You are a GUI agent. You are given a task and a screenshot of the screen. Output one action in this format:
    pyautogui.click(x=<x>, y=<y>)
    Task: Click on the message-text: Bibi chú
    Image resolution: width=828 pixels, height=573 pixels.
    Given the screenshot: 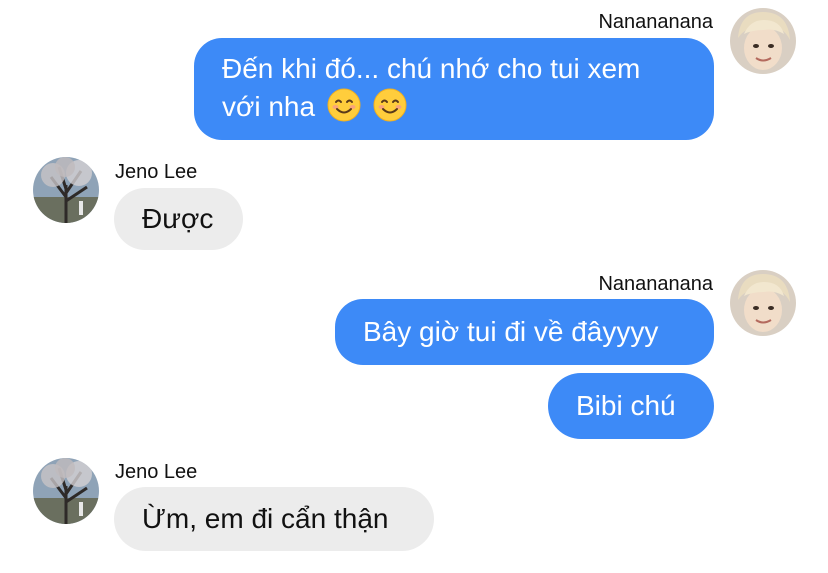 What is the action you would take?
    pyautogui.click(x=626, y=405)
    